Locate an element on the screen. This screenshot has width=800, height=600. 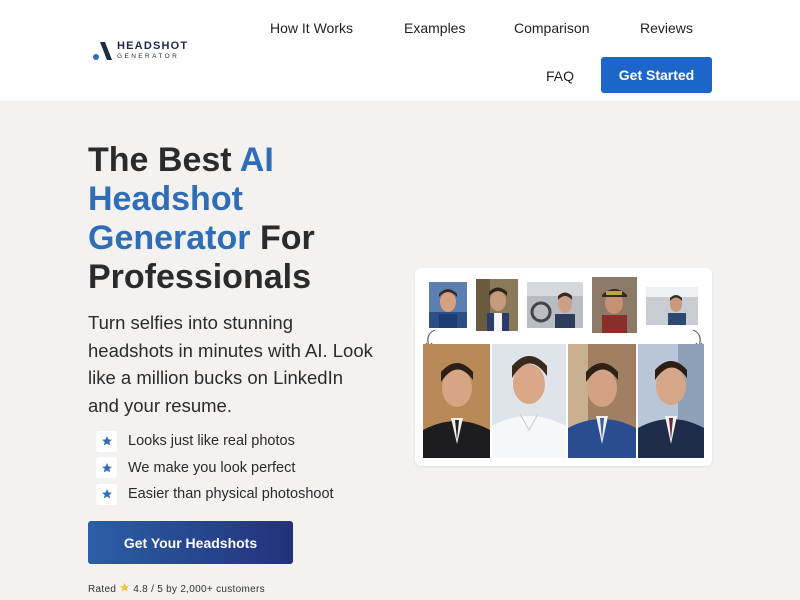
headshot-examples-card is located at coordinates (563, 367).